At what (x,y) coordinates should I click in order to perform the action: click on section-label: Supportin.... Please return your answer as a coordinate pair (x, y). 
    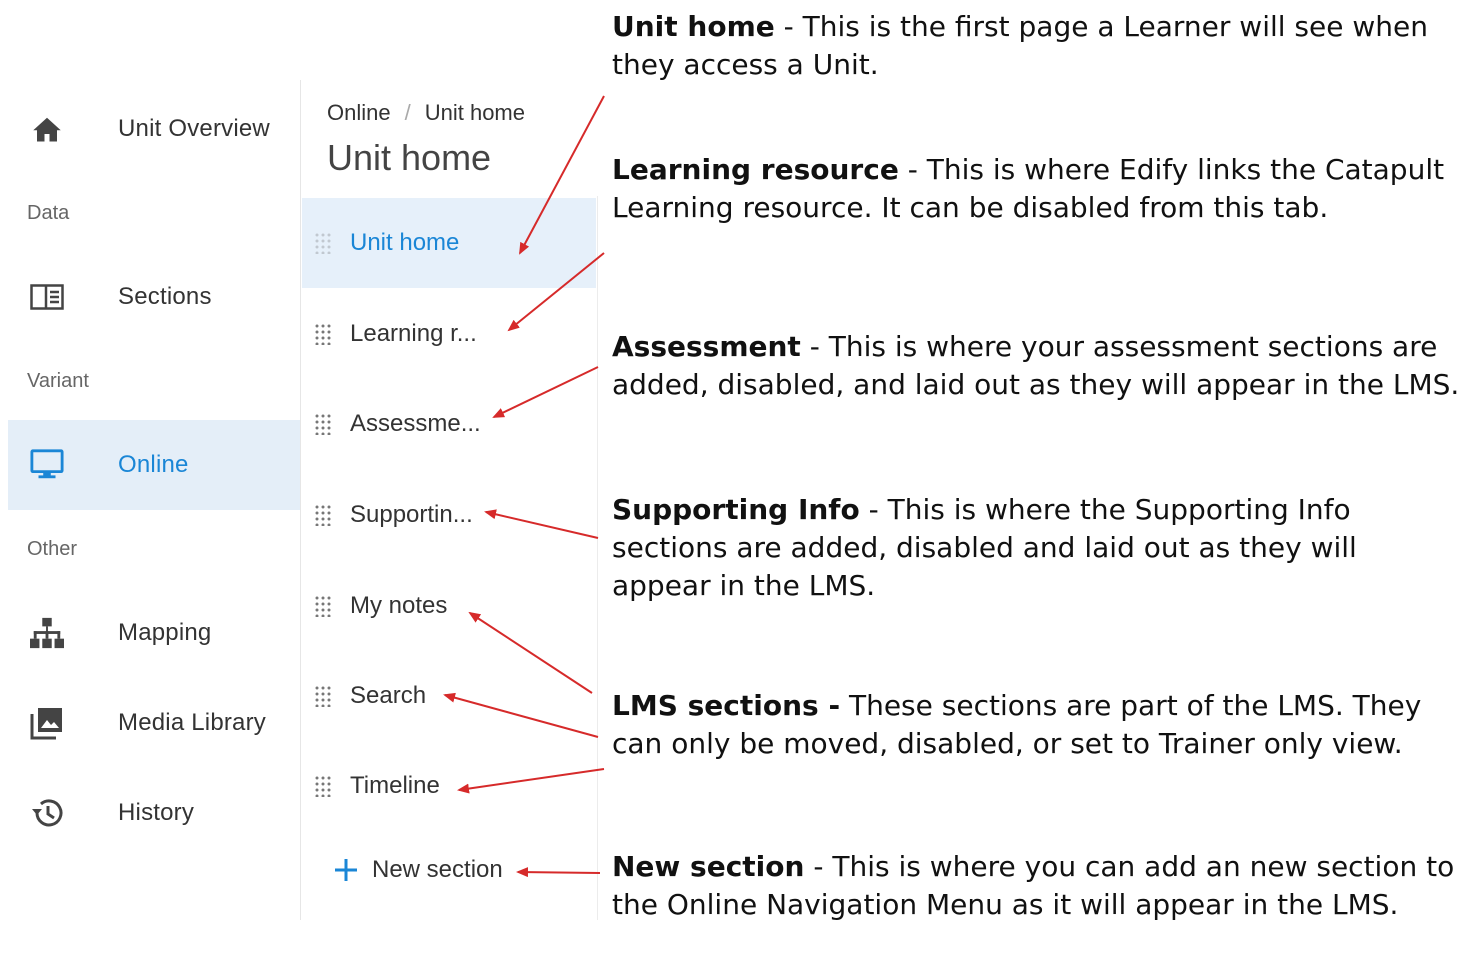
    Looking at the image, I should click on (411, 514).